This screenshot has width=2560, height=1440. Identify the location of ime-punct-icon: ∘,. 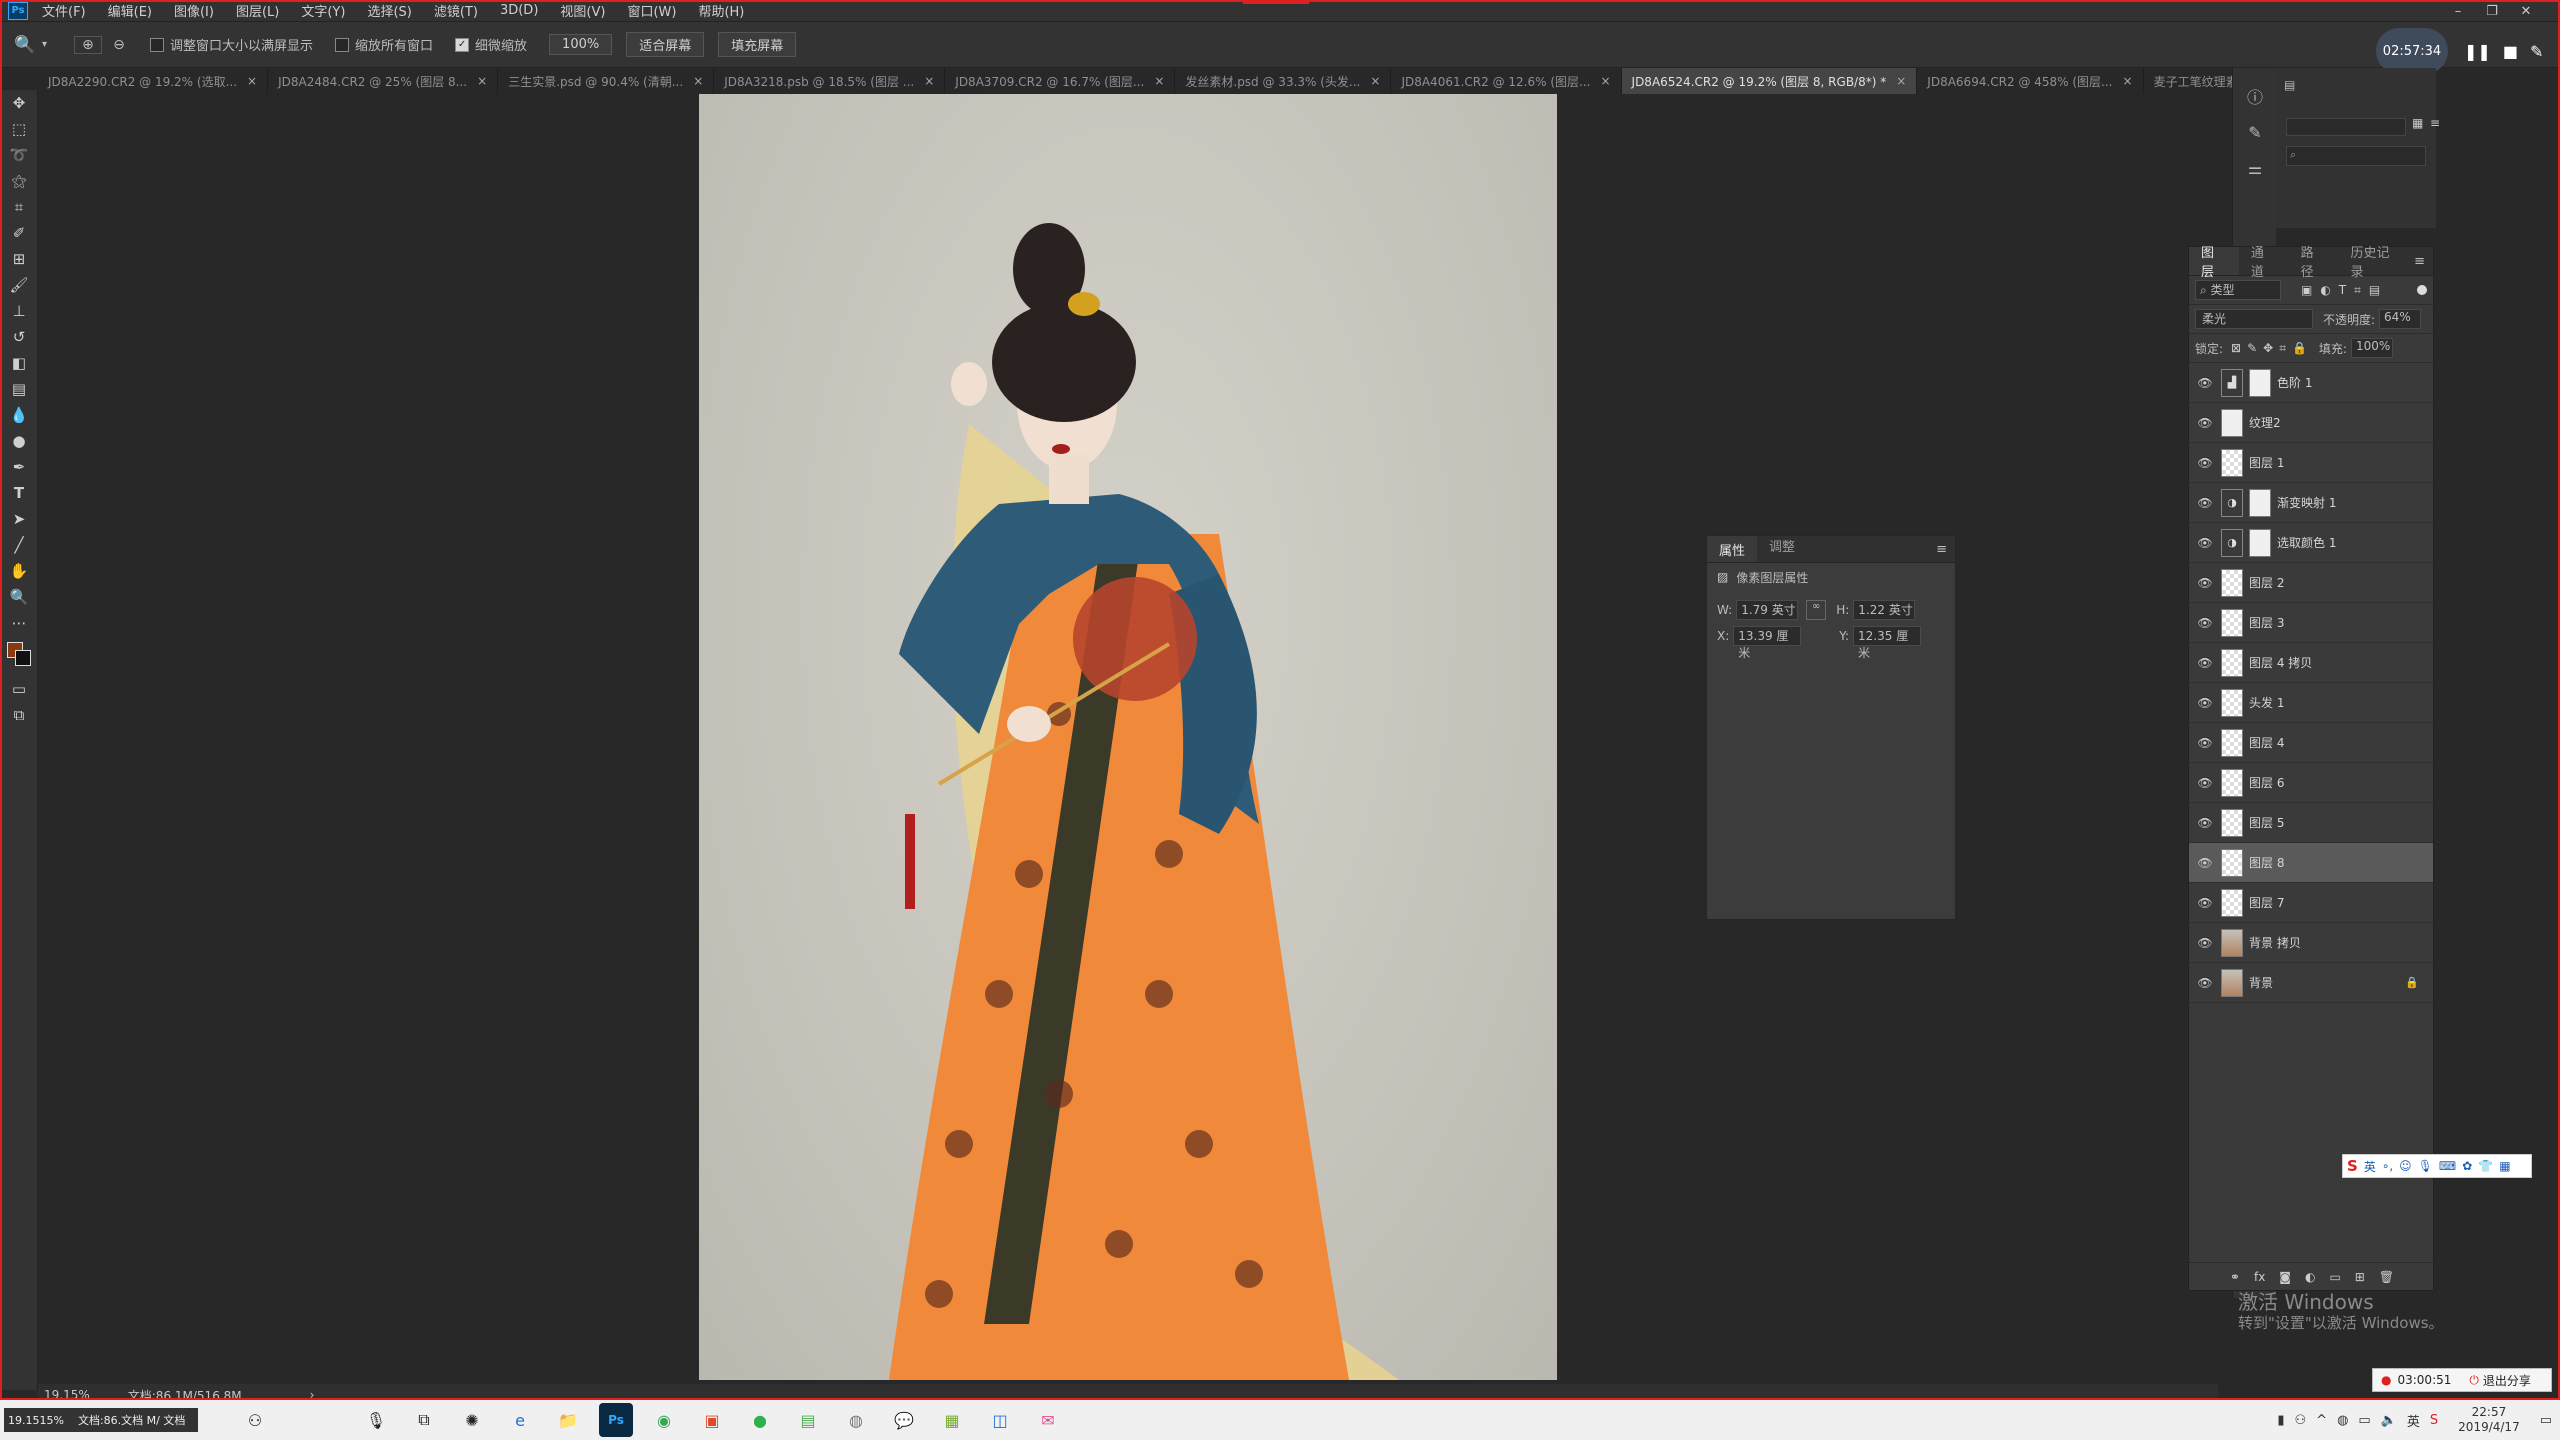
(2387, 1166).